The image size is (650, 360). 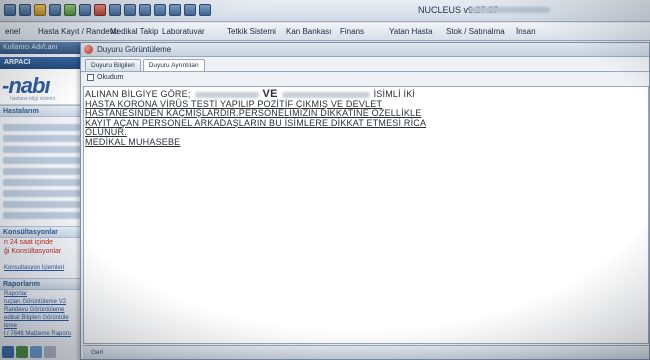 What do you see at coordinates (173, 65) in the screenshot?
I see `tab-announcement-details: Duyuru Ayrıntıları` at bounding box center [173, 65].